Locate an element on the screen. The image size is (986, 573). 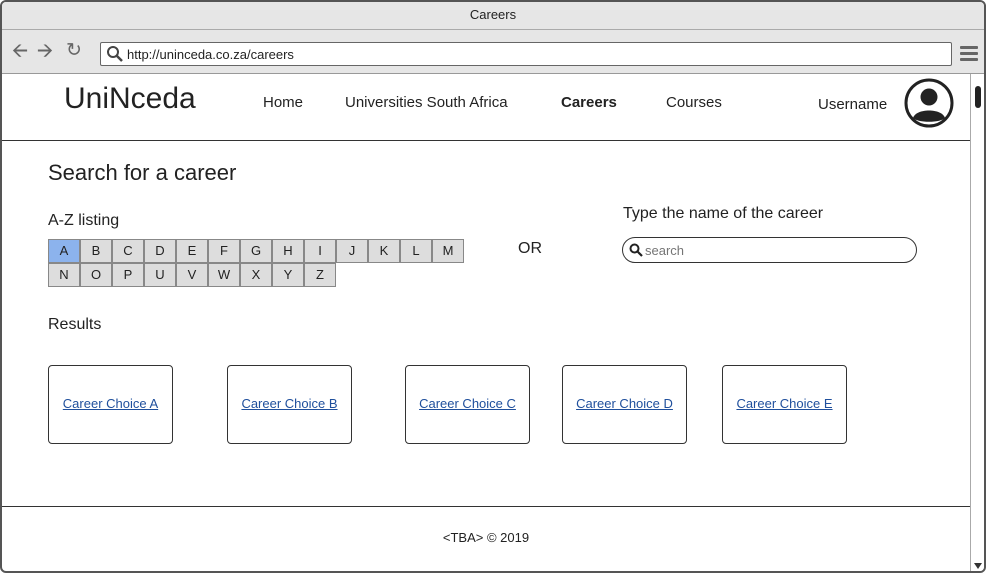
result-card: Career Choice B is located at coordinates (289, 404).